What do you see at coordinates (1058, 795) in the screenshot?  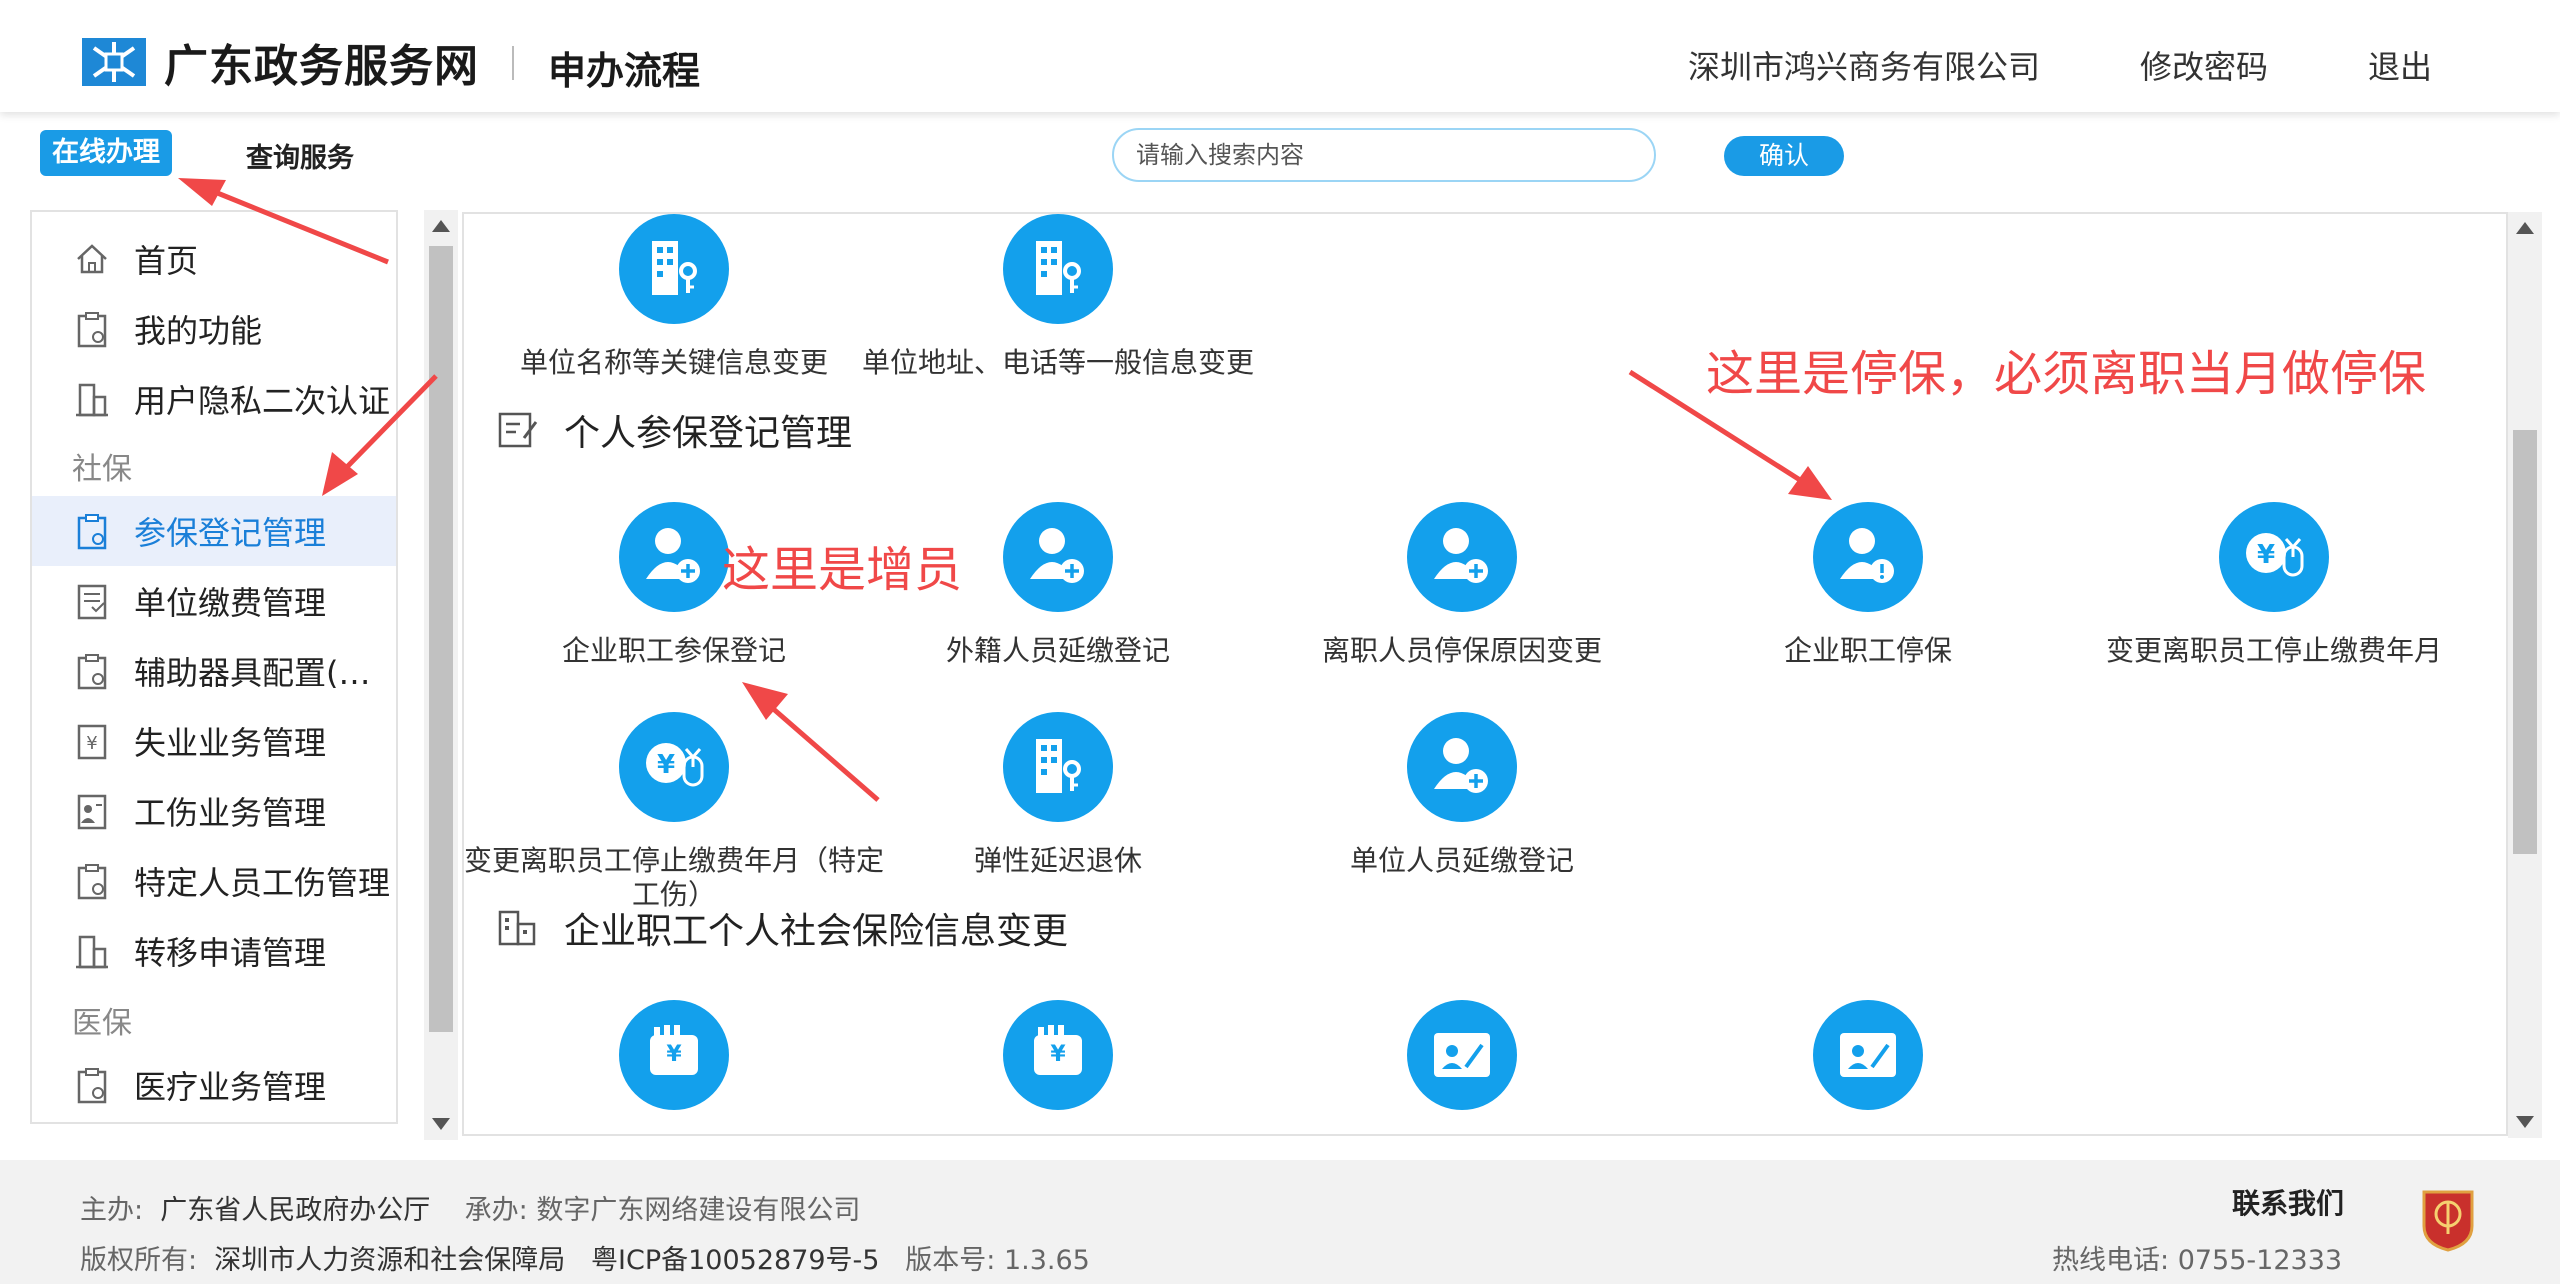 I see `service-flexible-retirement: 弹性延迟退休` at bounding box center [1058, 795].